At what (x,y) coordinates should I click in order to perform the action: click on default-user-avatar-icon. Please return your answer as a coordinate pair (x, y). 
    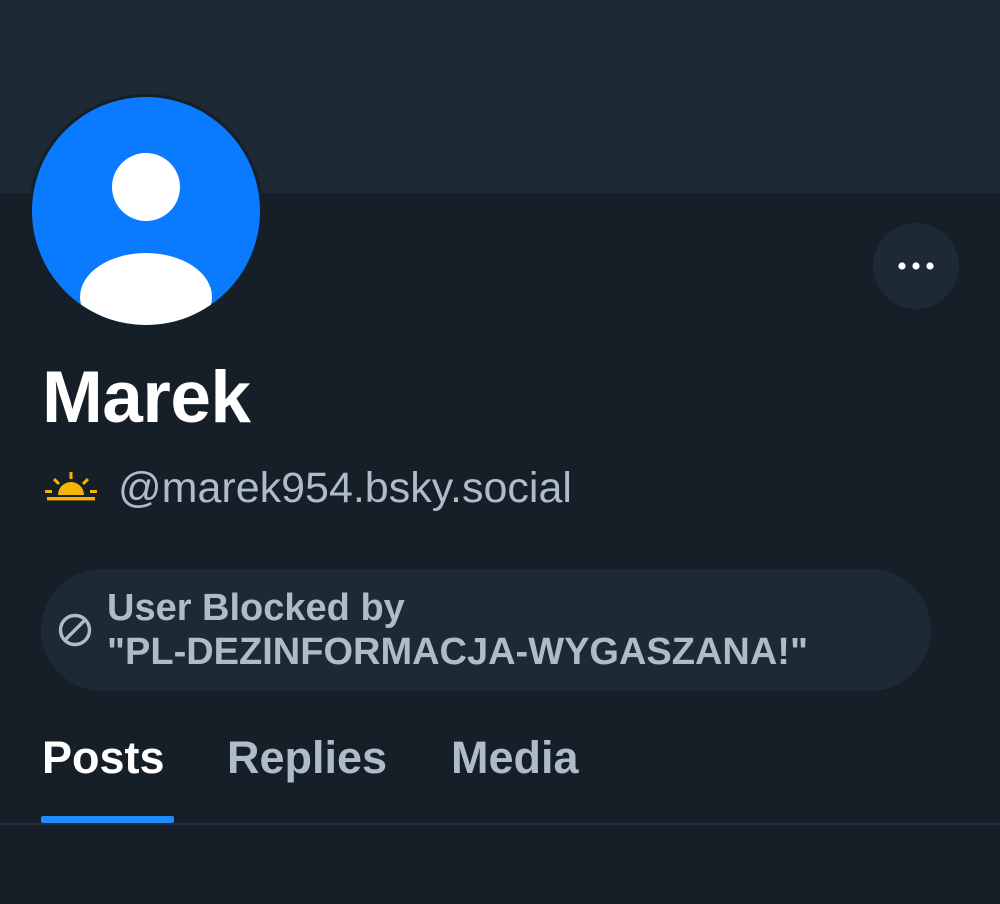
    Looking at the image, I should click on (146, 211).